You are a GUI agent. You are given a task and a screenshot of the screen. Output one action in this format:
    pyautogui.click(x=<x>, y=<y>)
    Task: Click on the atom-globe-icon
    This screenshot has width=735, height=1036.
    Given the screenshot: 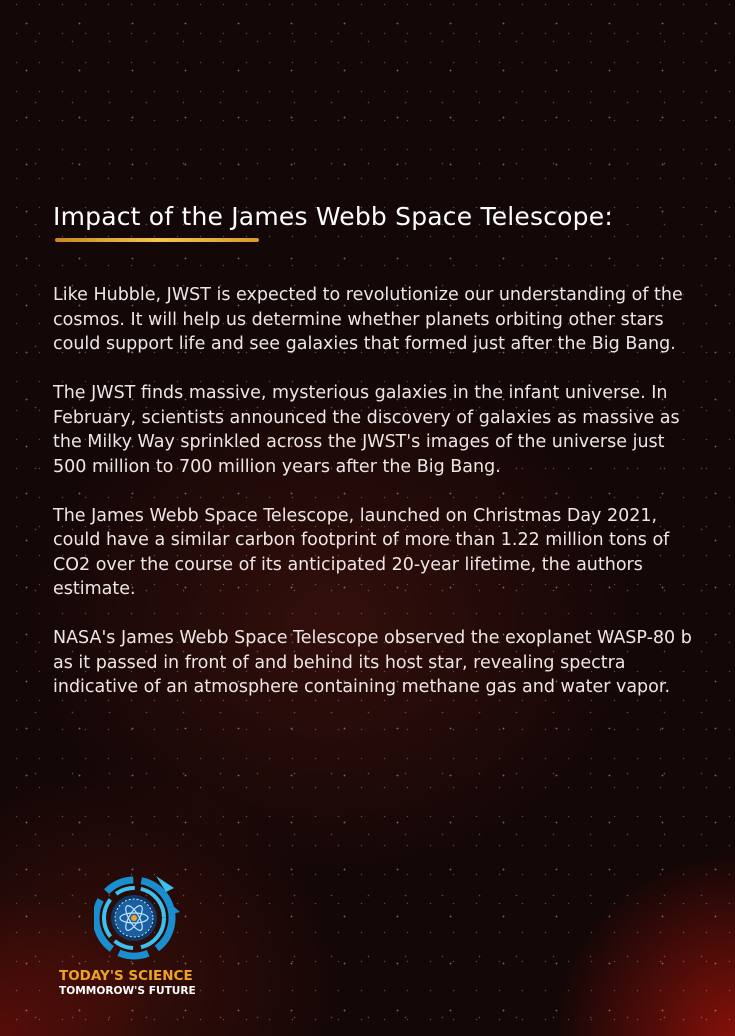 What is the action you would take?
    pyautogui.click(x=137, y=918)
    